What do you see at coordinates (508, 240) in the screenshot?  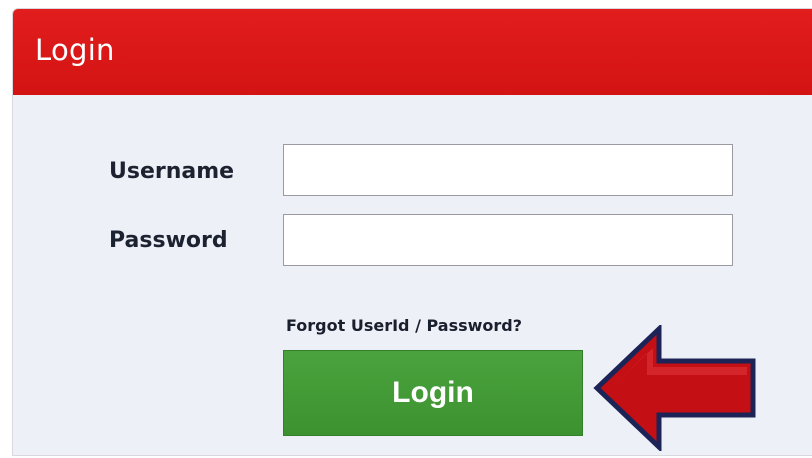 I see `password-input` at bounding box center [508, 240].